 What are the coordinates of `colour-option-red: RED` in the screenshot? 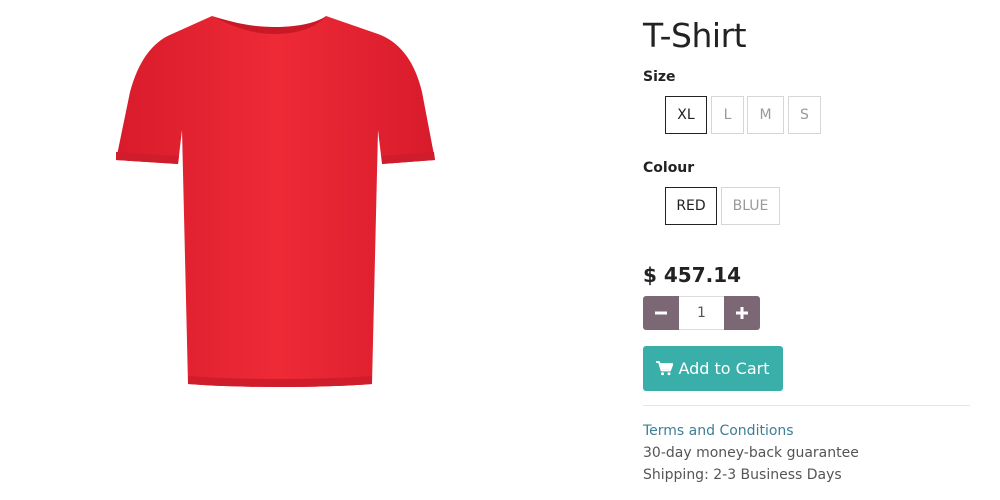 It's located at (691, 206).